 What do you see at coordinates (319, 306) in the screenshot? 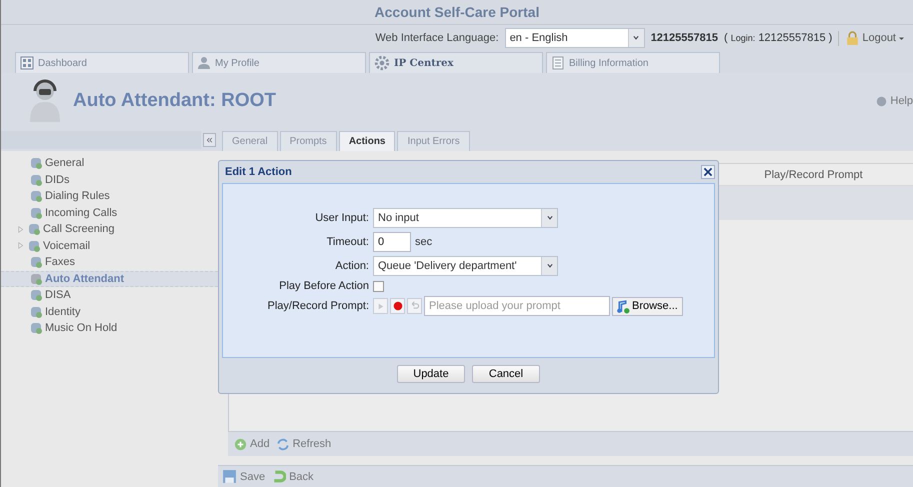
I see `field-label: Play/Record Prompt:` at bounding box center [319, 306].